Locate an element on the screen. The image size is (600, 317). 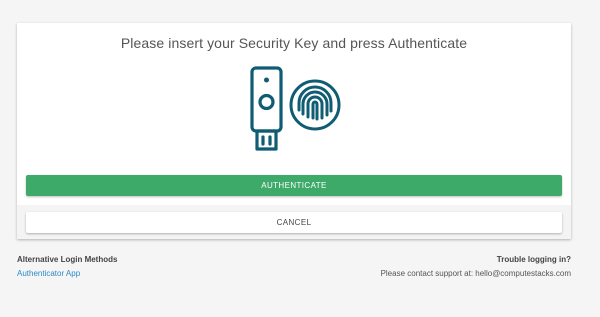
usb-security-key-icon is located at coordinates (266, 108).